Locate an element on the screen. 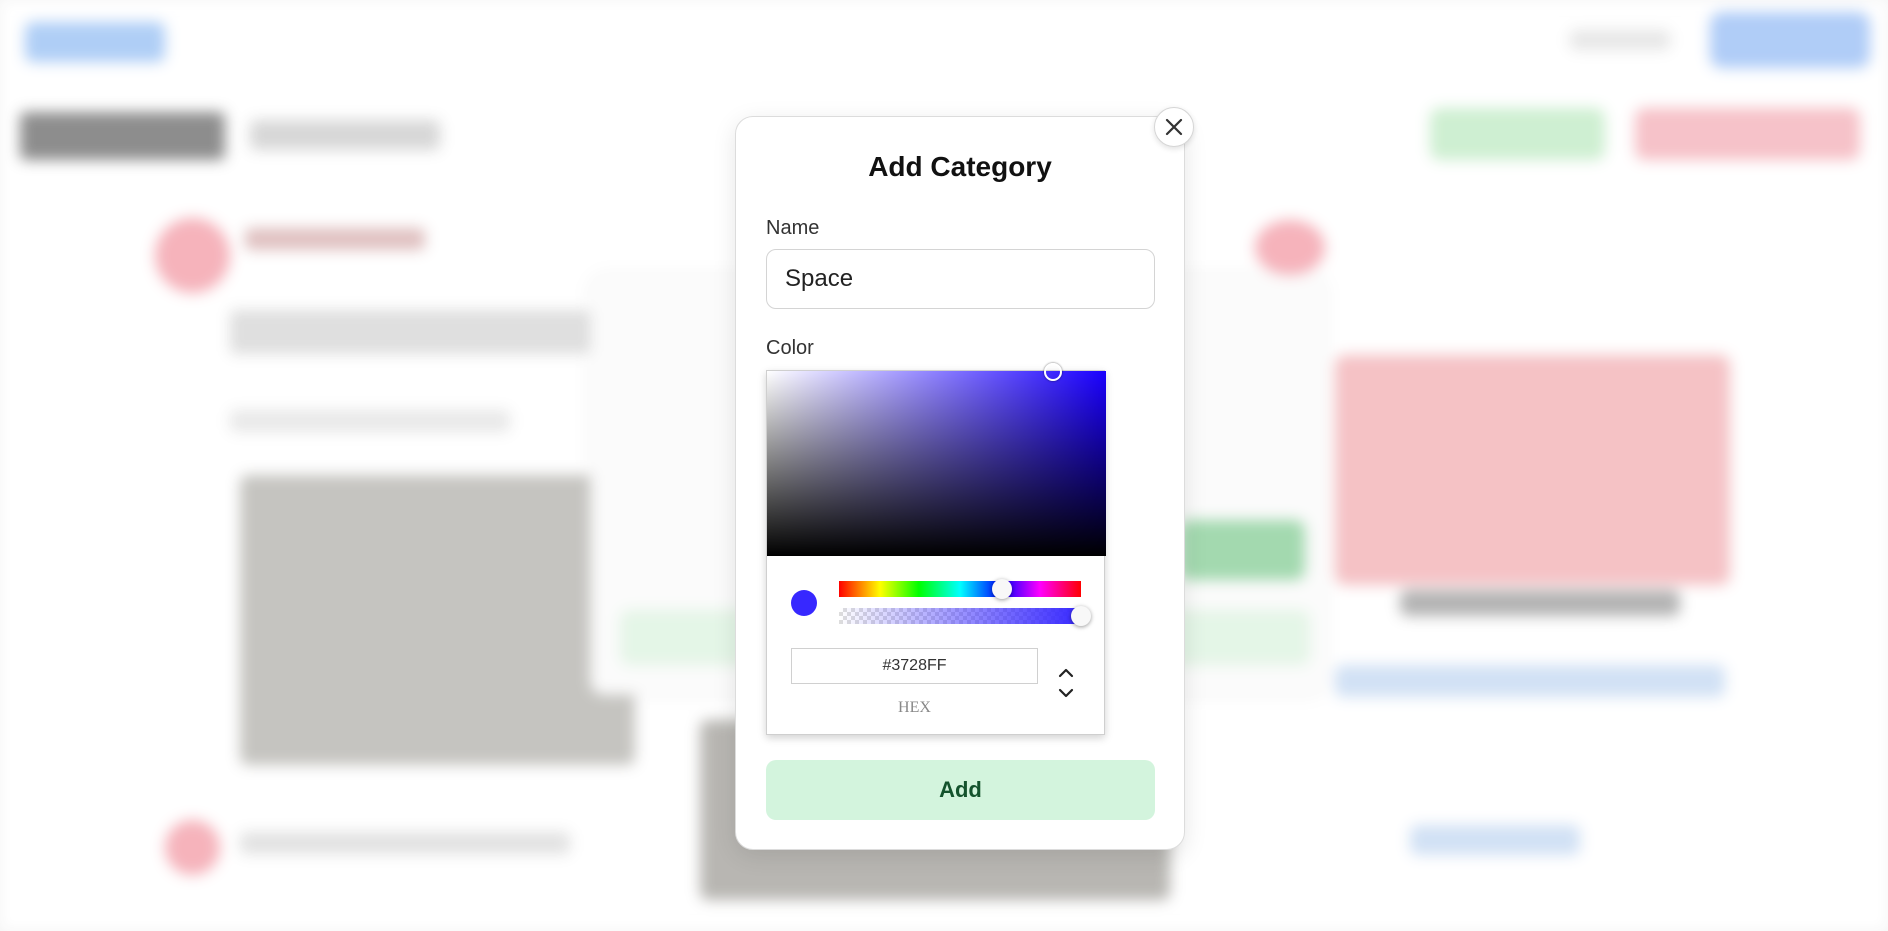 This screenshot has height=931, width=1888. name-label: Name is located at coordinates (793, 228).